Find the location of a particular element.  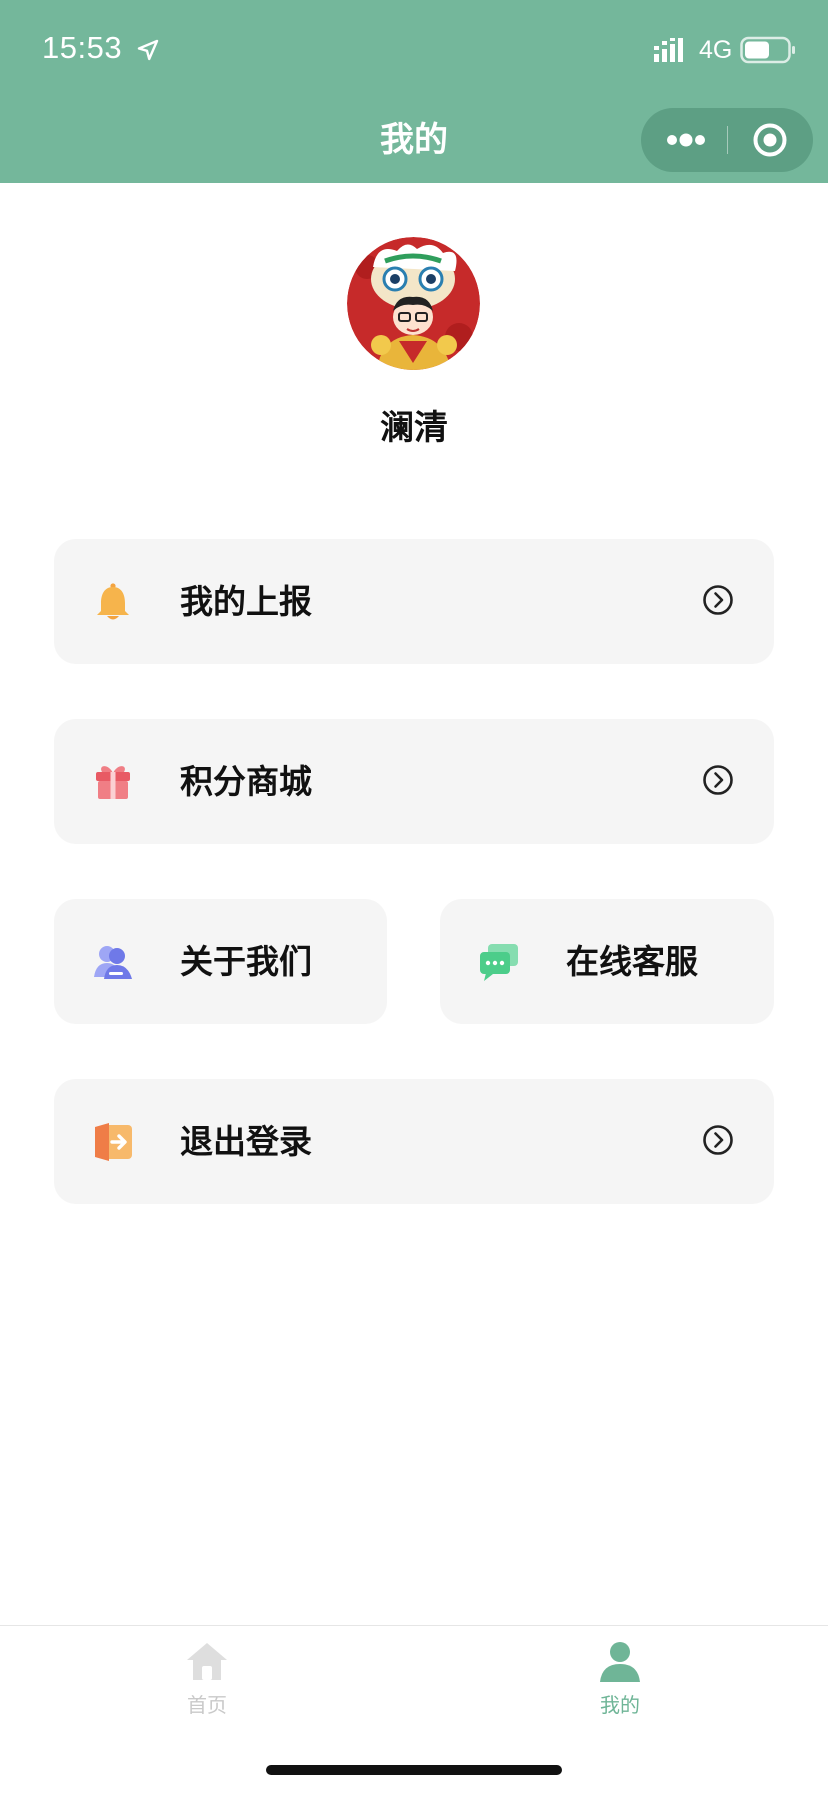

home-indicator is located at coordinates (414, 1770).